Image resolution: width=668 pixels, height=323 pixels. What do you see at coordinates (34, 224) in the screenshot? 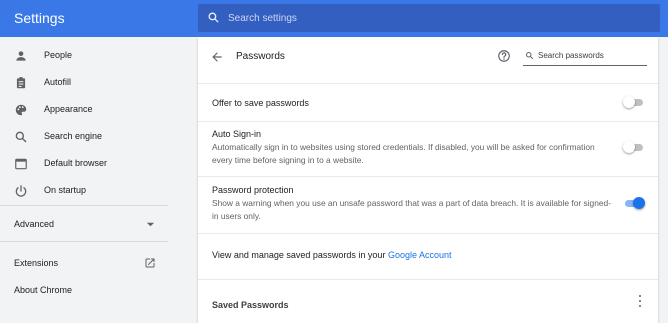
I see `sidebar-advanced-label: Advanced` at bounding box center [34, 224].